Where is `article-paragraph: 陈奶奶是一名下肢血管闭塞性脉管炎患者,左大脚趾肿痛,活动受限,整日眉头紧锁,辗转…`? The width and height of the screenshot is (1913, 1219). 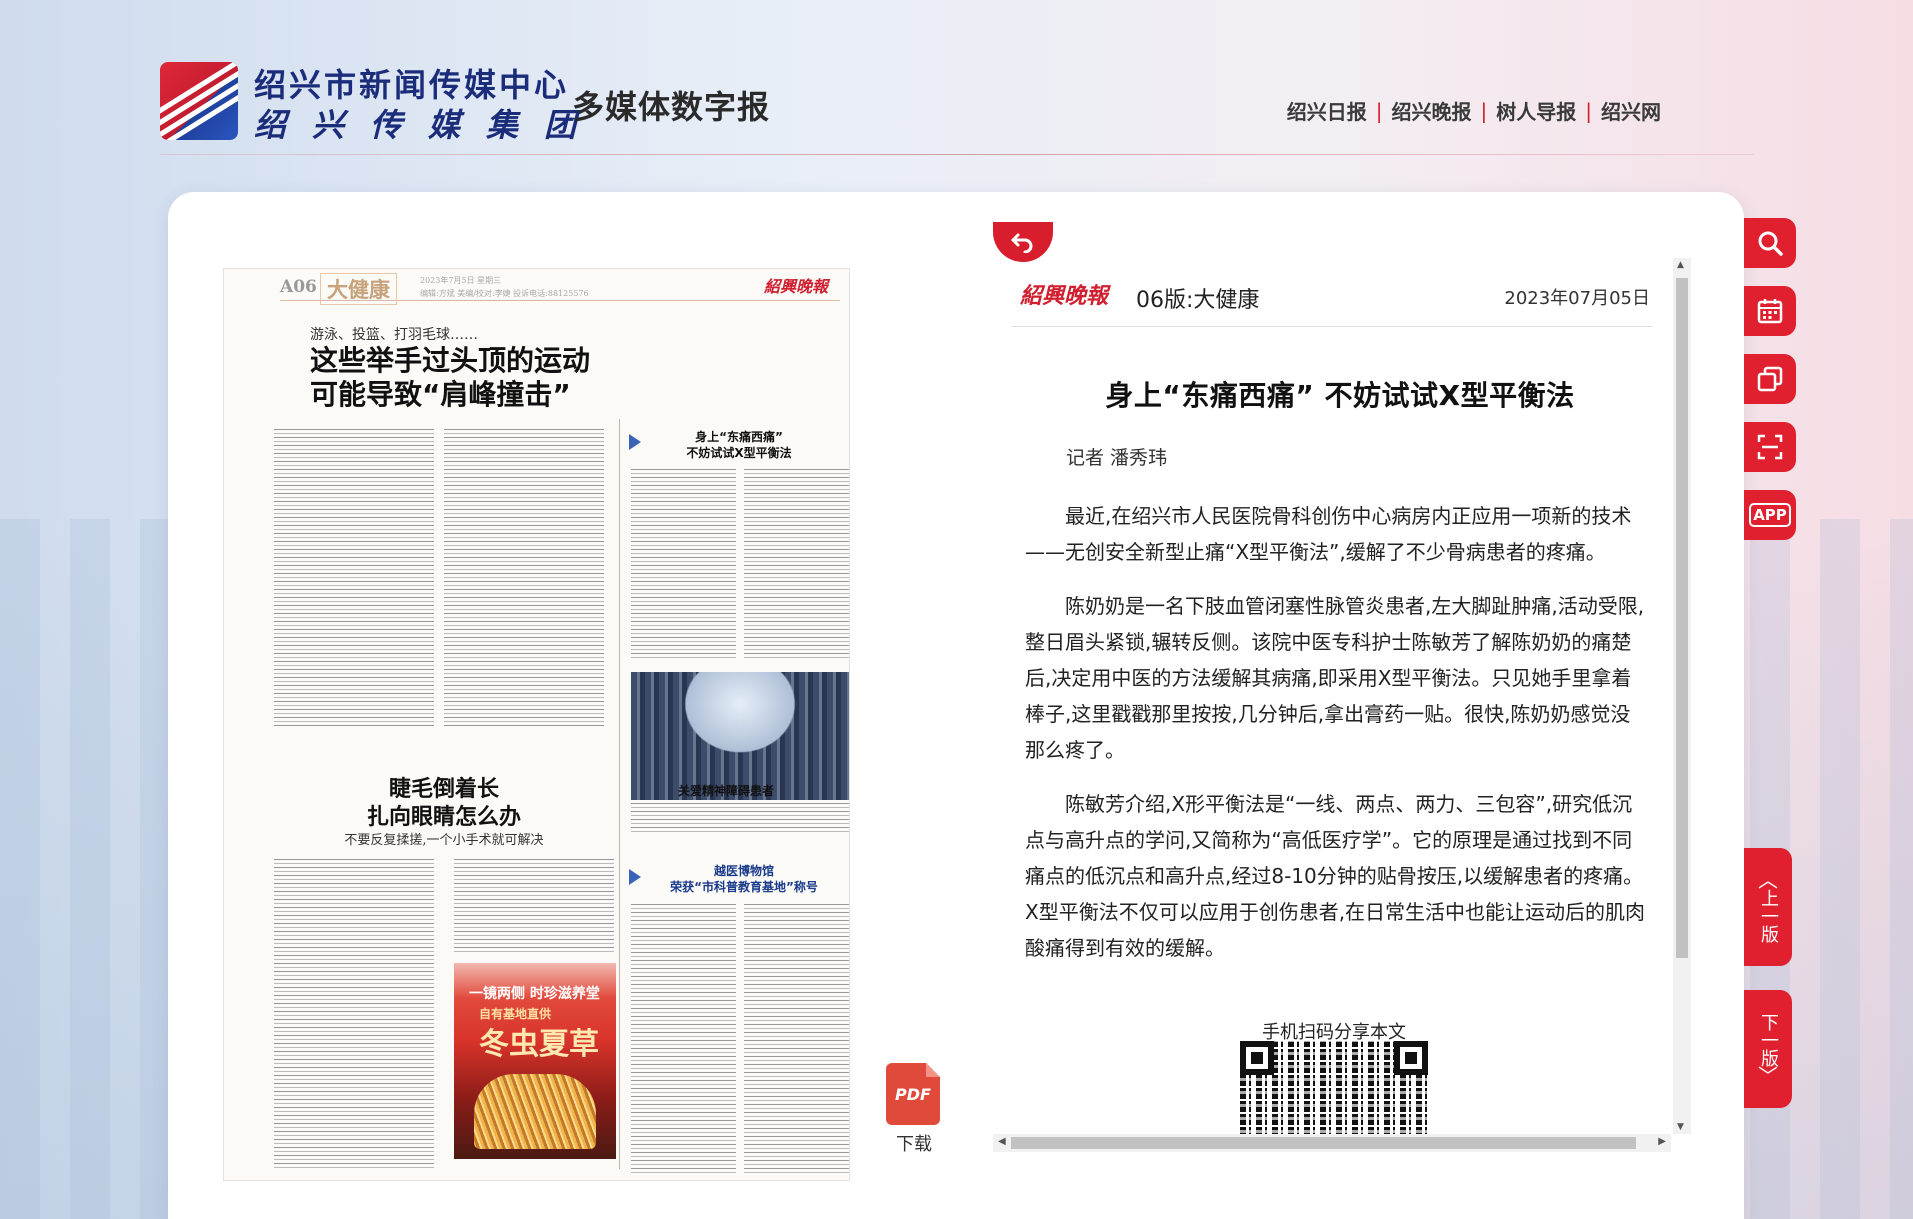
article-paragraph: 陈奶奶是一名下肢血管闭塞性脉管炎患者,左大脚趾肿痛,活动受限,整日眉头紧锁,辗转… is located at coordinates (1335, 678).